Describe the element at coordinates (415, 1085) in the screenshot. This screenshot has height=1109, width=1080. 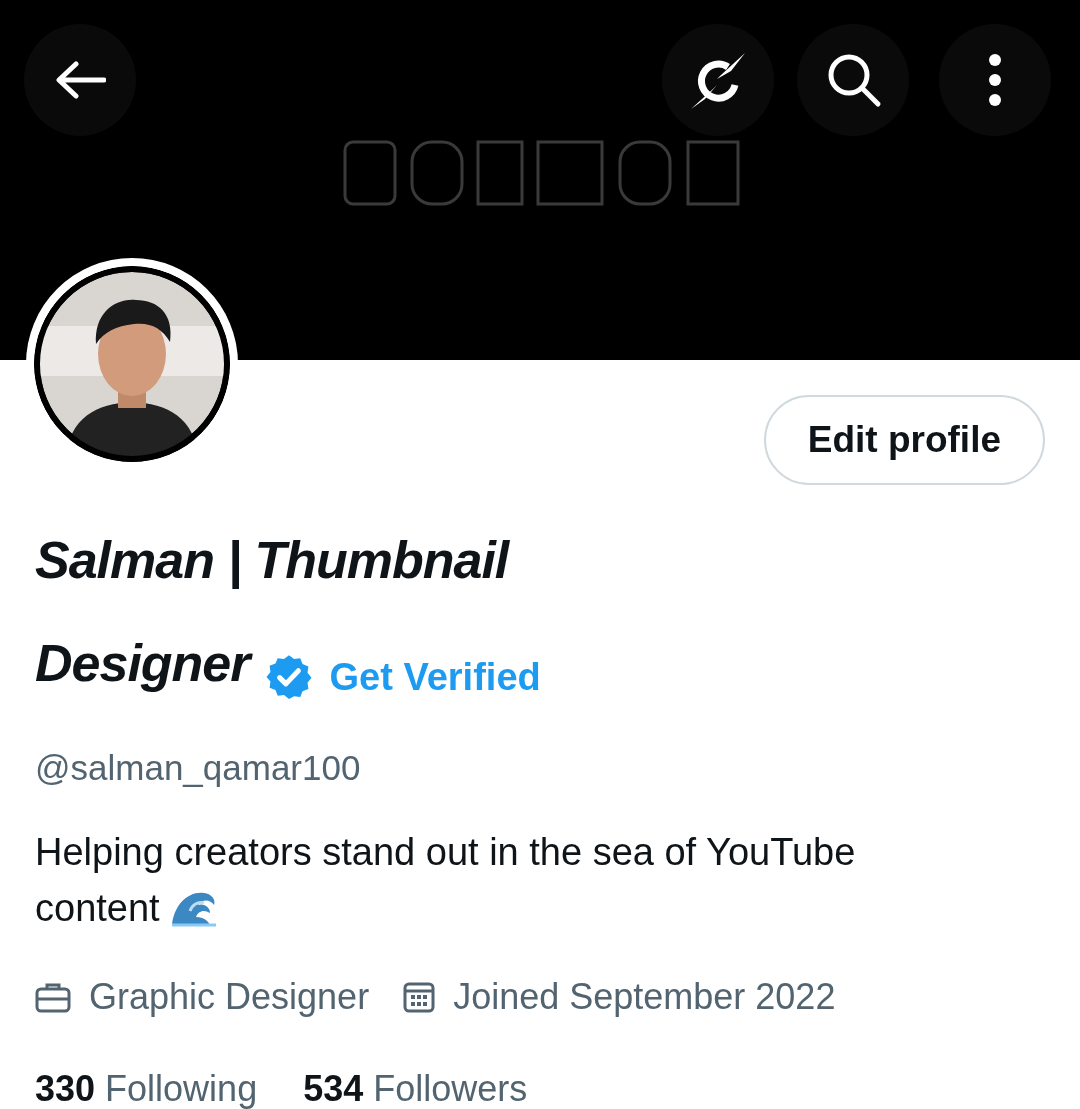
I see `follow-stat-link: 534 Followers` at that location.